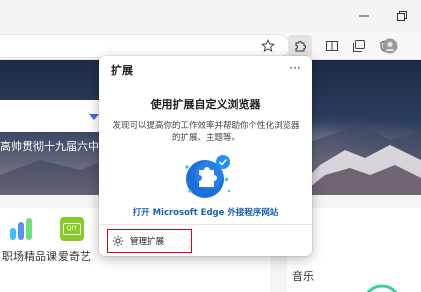 This screenshot has width=421, height=292. I want to click on favorite-button, so click(268, 46).